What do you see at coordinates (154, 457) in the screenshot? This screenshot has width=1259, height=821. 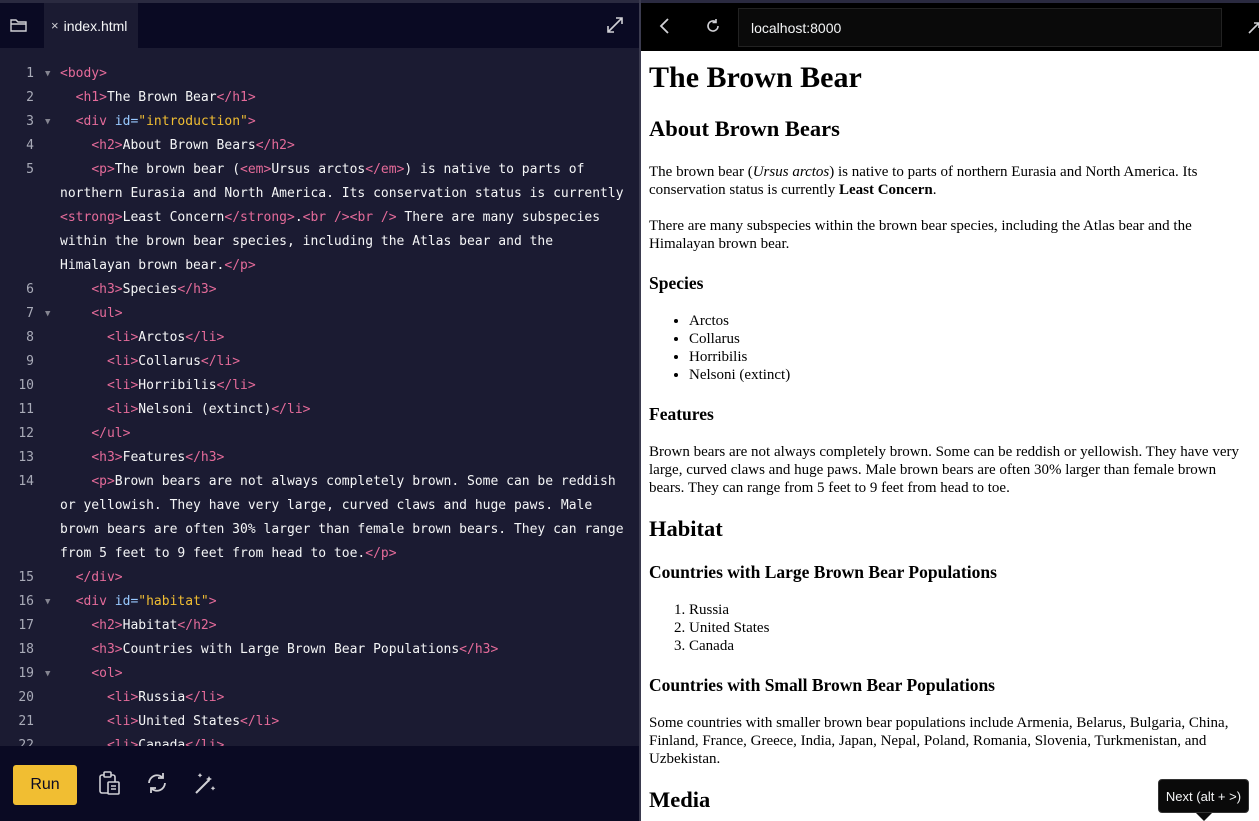 I see `code-token: Features` at bounding box center [154, 457].